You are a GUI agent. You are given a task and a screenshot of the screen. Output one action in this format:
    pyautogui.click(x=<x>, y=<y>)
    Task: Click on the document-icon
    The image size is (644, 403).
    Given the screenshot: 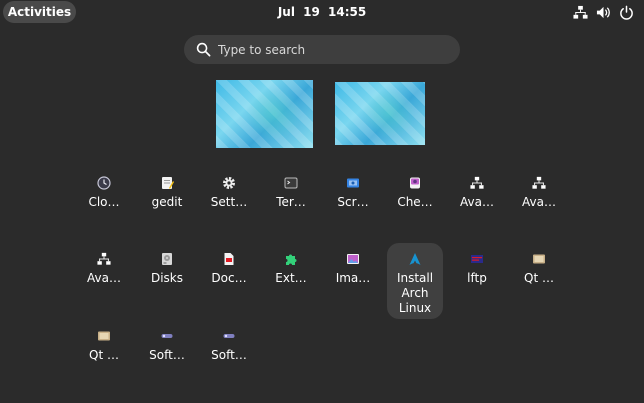 What is the action you would take?
    pyautogui.click(x=229, y=259)
    